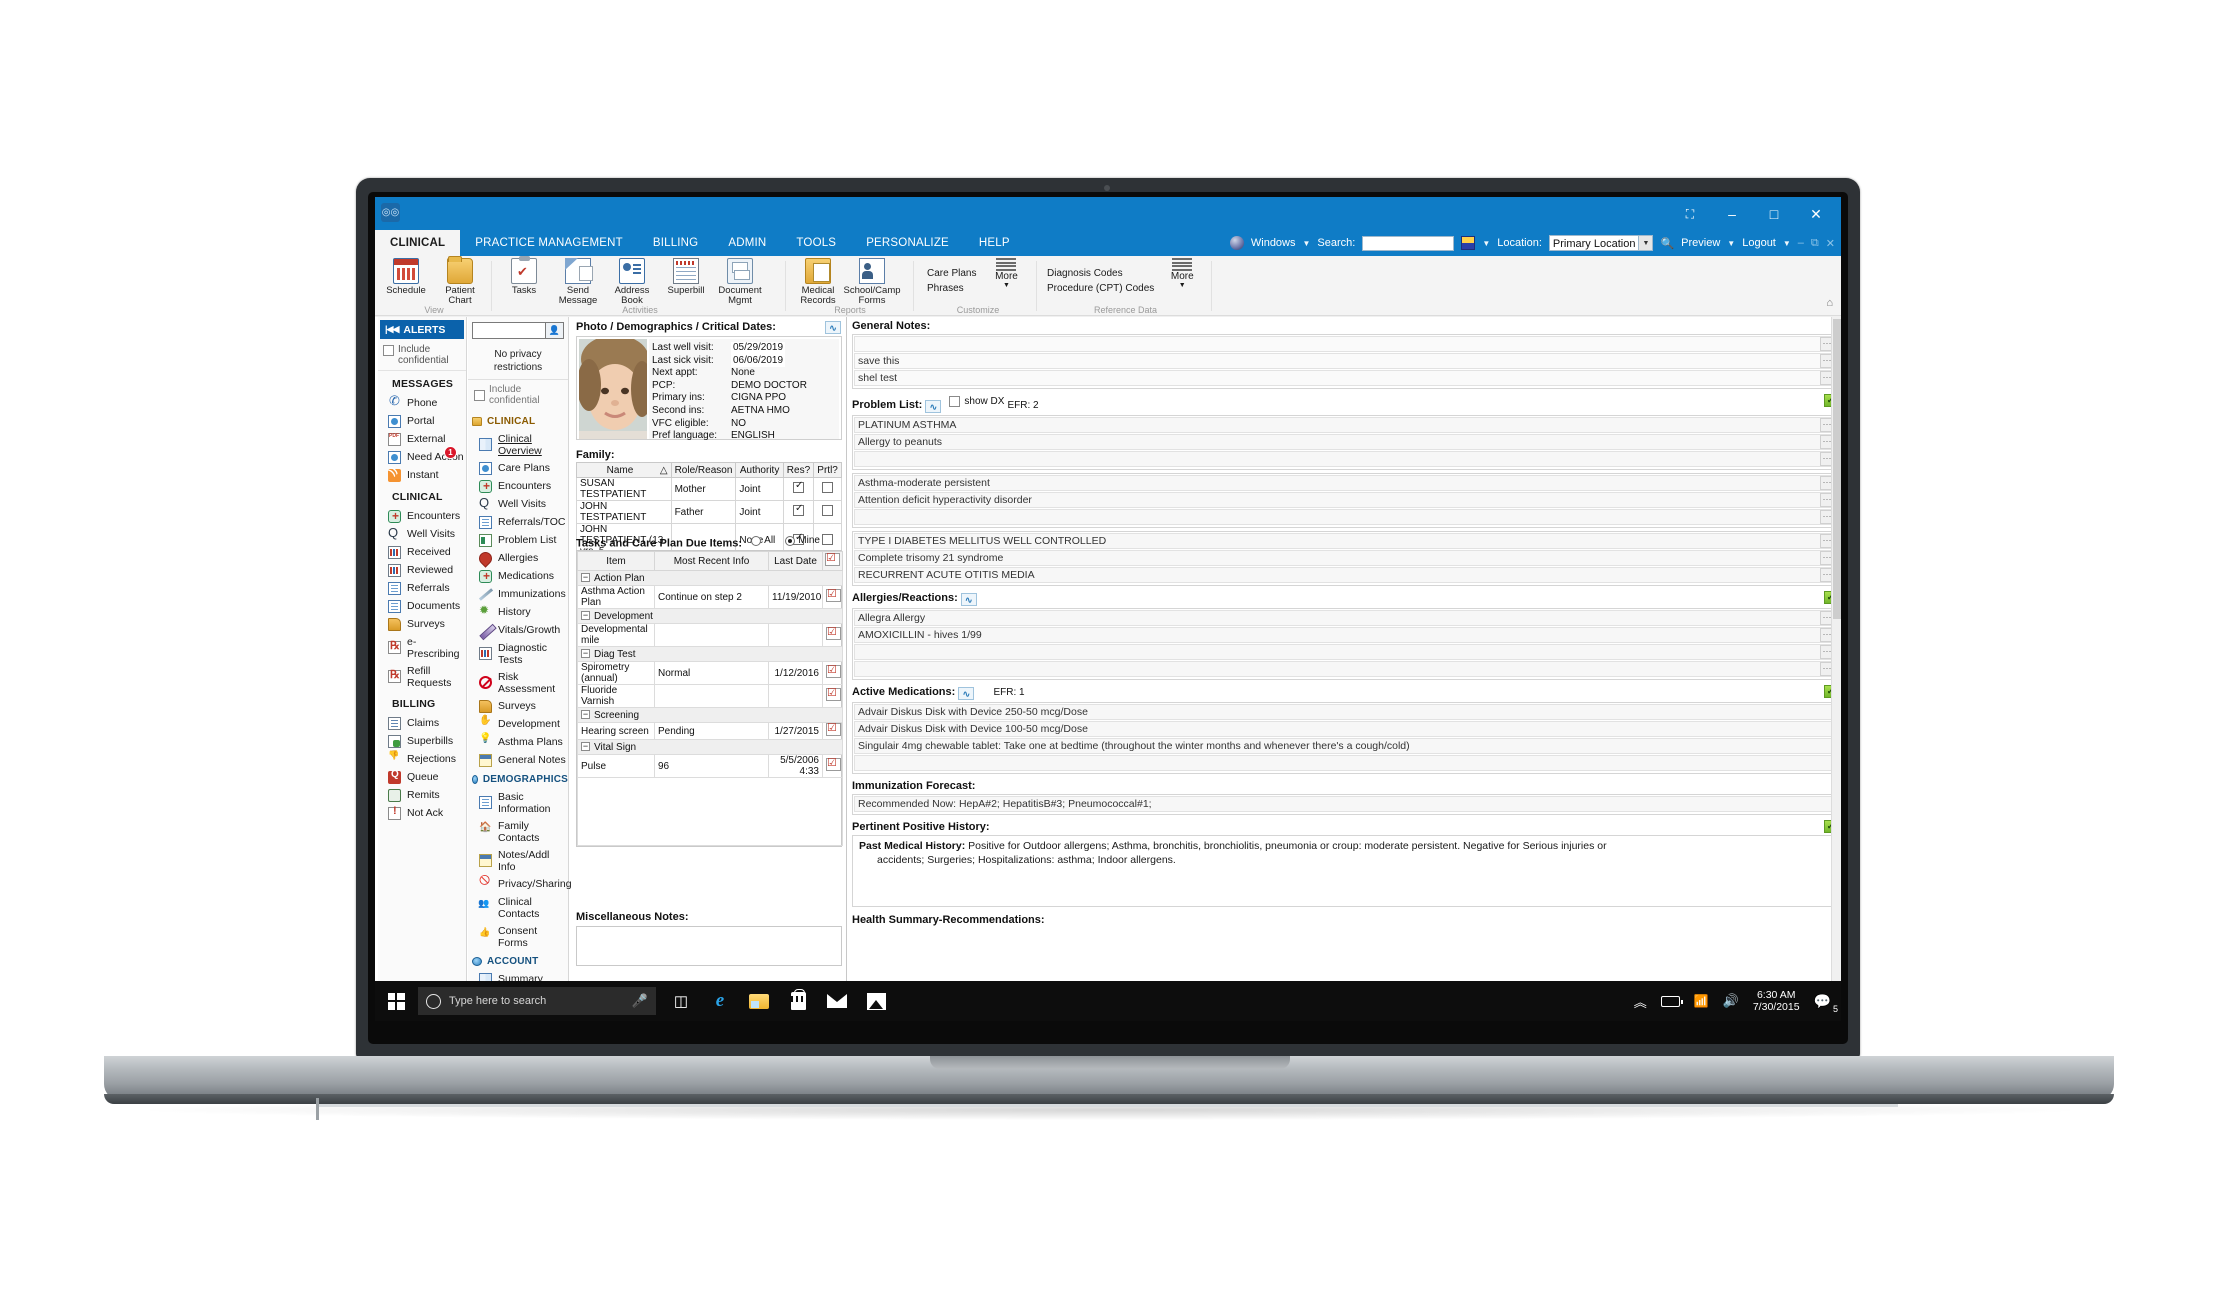 The image size is (2218, 1316). I want to click on problem-row: PLATINUM ASTHMA ⋯, so click(1344, 425).